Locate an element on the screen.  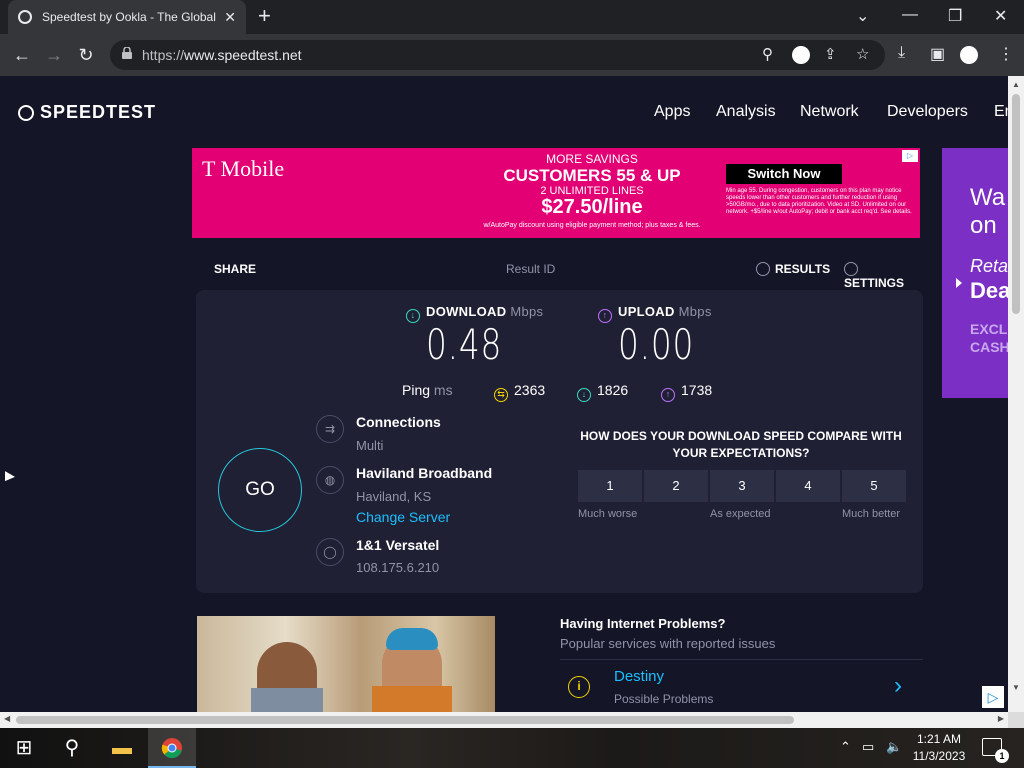
minimize-button: — is located at coordinates (910, 15).